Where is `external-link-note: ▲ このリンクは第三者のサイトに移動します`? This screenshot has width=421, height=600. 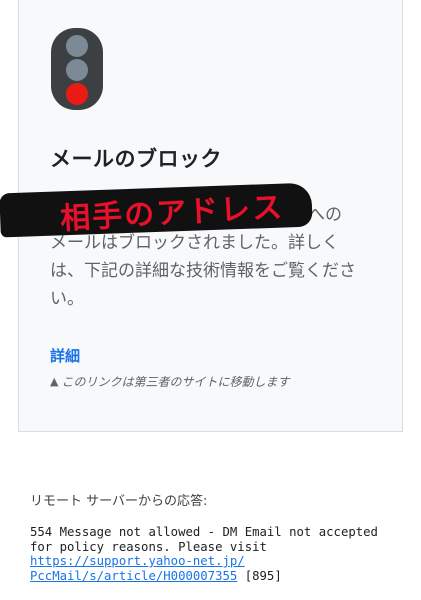
external-link-note: ▲ このリンクは第三者のサイトに移動します is located at coordinates (169, 381).